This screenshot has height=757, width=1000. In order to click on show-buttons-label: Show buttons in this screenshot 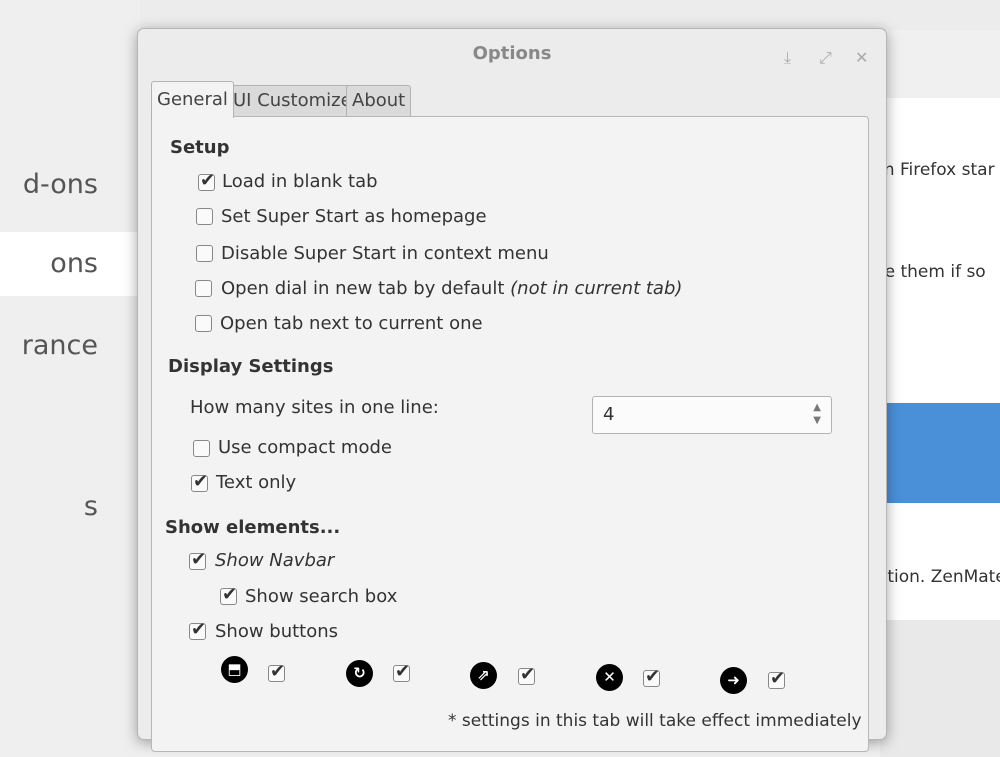, I will do `click(277, 631)`.